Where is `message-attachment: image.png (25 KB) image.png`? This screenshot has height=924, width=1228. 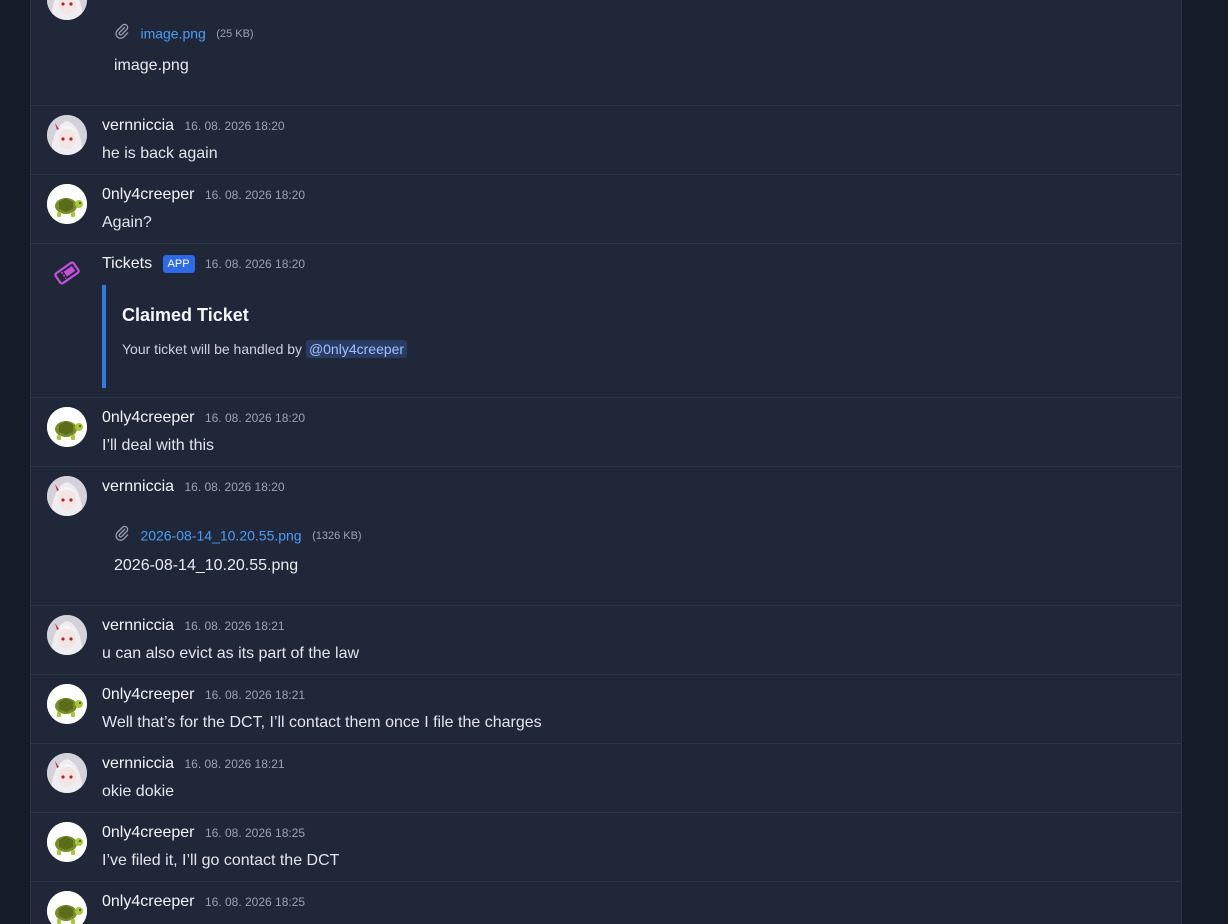 message-attachment: image.png (25 KB) image.png is located at coordinates (606, 53).